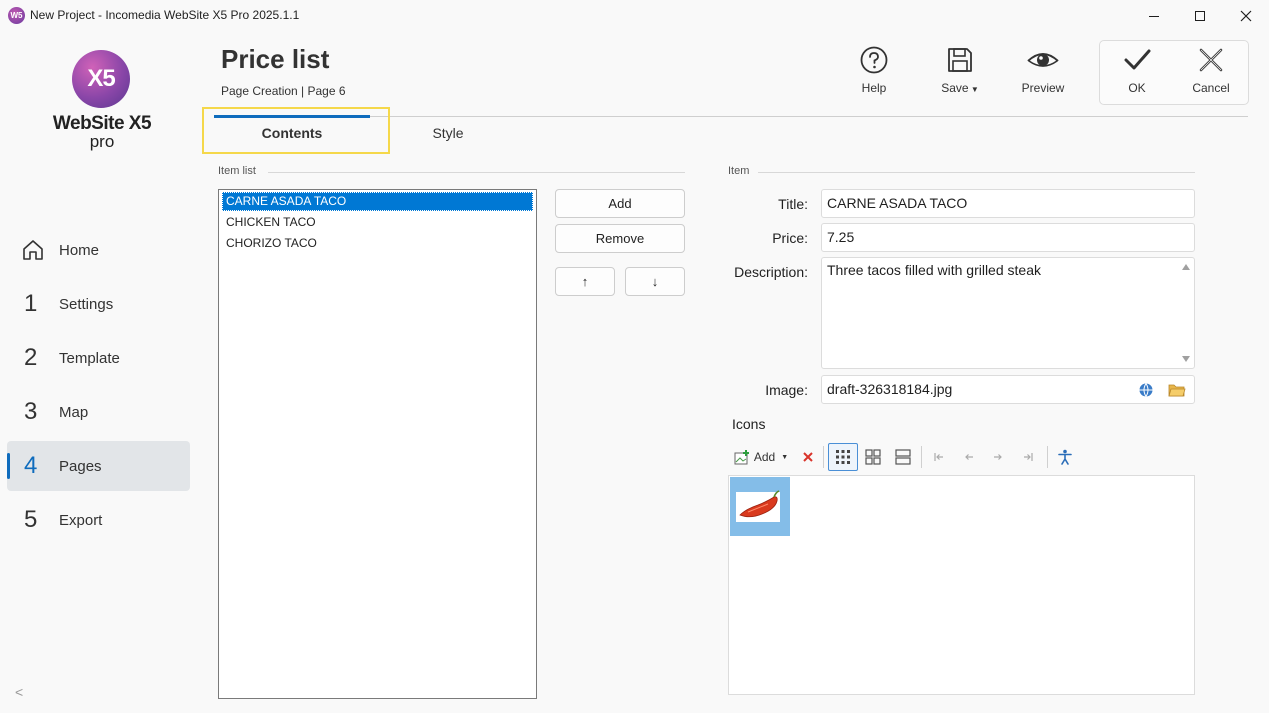 This screenshot has width=1269, height=713. I want to click on maximize-button, so click(1200, 16).